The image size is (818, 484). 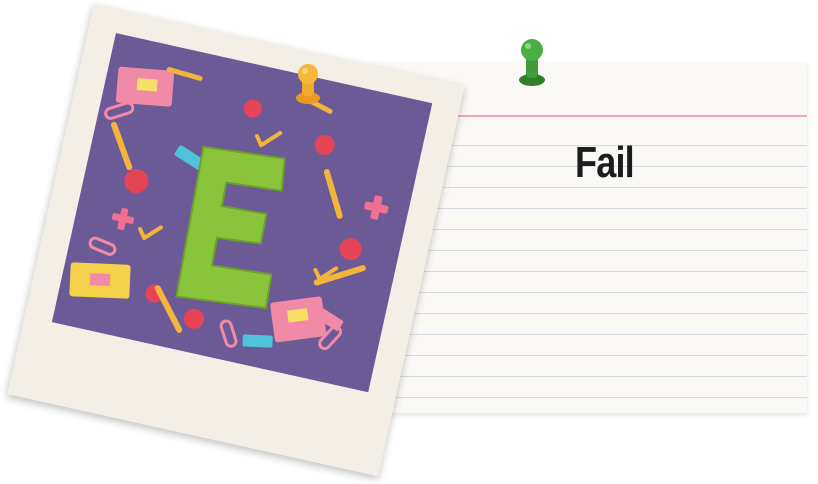 I want to click on letter-e-shape: E, so click(x=230, y=227).